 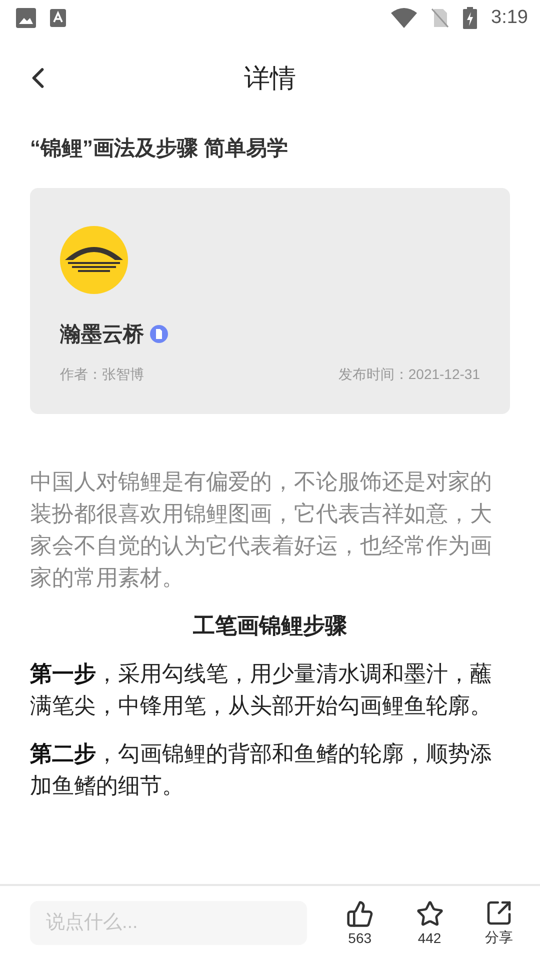 I want to click on status-time: 3:19, so click(x=509, y=18).